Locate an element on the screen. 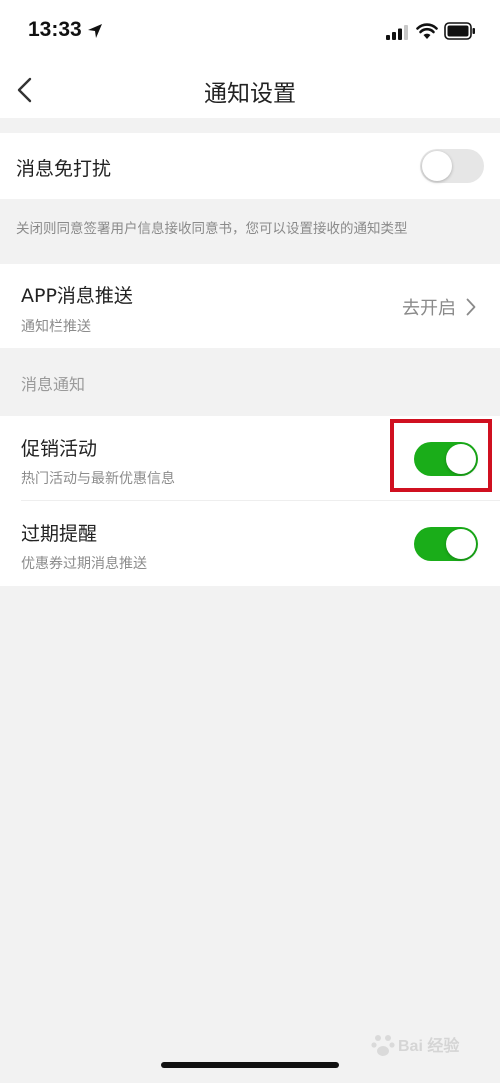  notice-item-title: 过期提醒 is located at coordinates (59, 534).